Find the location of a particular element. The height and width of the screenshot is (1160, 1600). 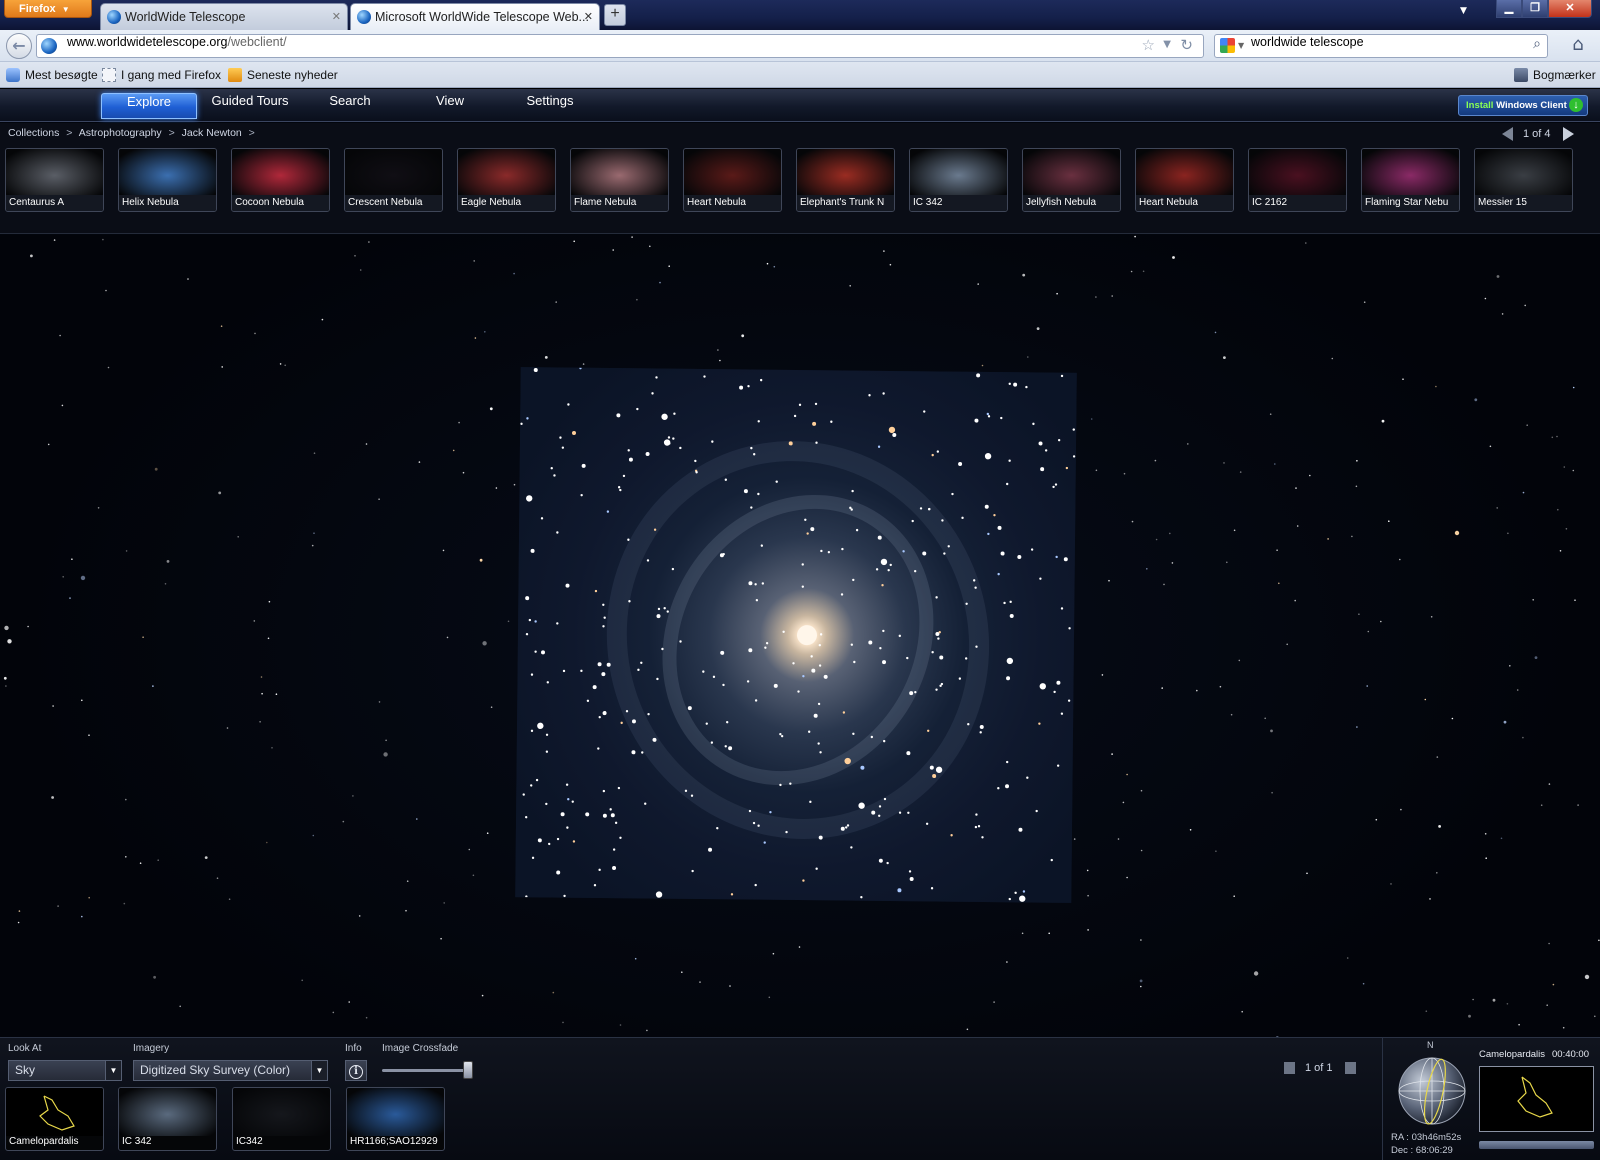

search-bar: ▼ worldwide telescope ⌕ is located at coordinates (1381, 46).